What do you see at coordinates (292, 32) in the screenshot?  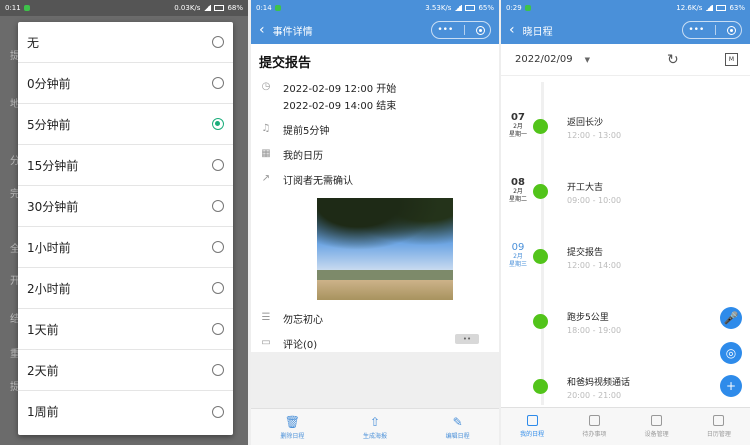 I see `nav-title: 事件详情` at bounding box center [292, 32].